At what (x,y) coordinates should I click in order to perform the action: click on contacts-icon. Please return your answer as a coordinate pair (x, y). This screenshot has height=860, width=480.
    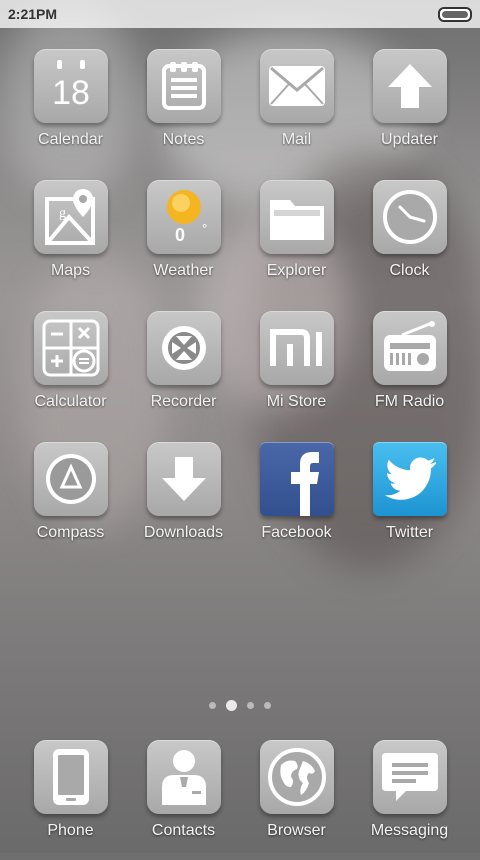
    Looking at the image, I should click on (183, 777).